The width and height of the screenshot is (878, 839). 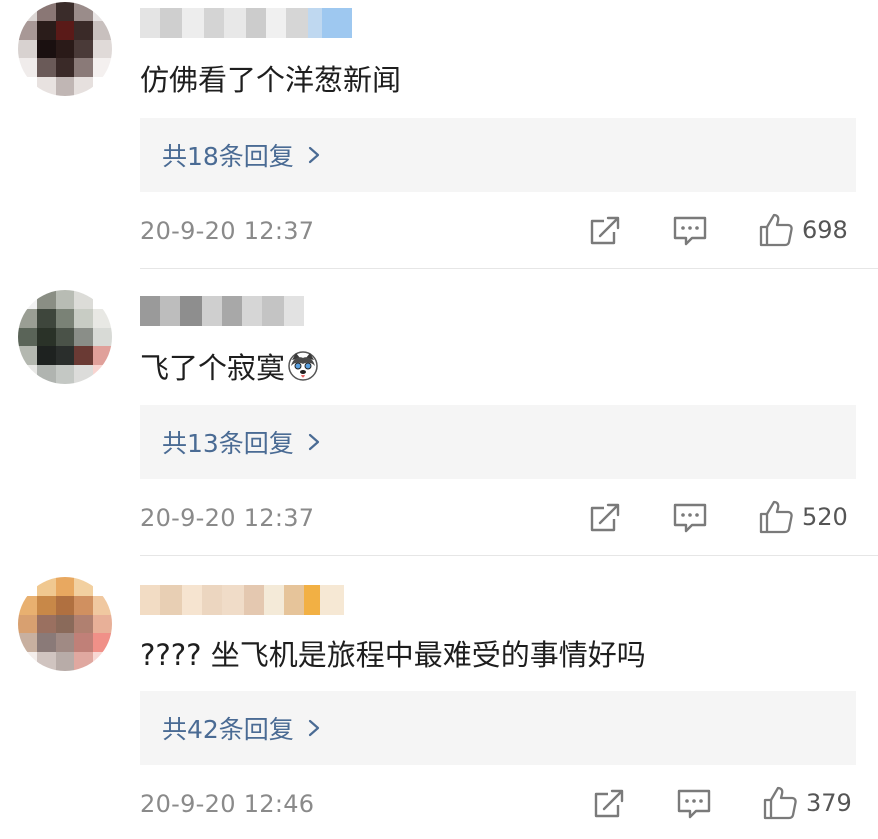 I want to click on like-button: 698, so click(x=803, y=230).